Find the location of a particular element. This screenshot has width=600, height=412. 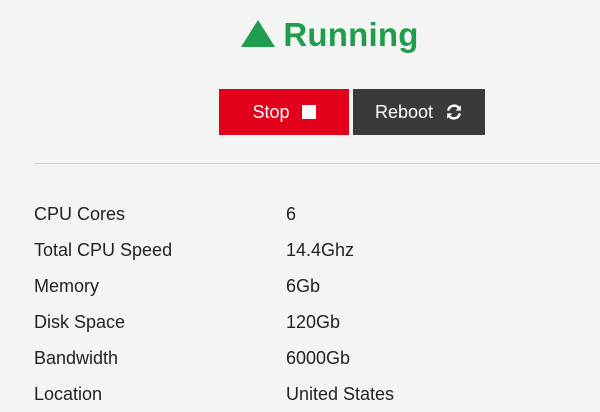

spec-row-location: Location United States is located at coordinates (314, 394).